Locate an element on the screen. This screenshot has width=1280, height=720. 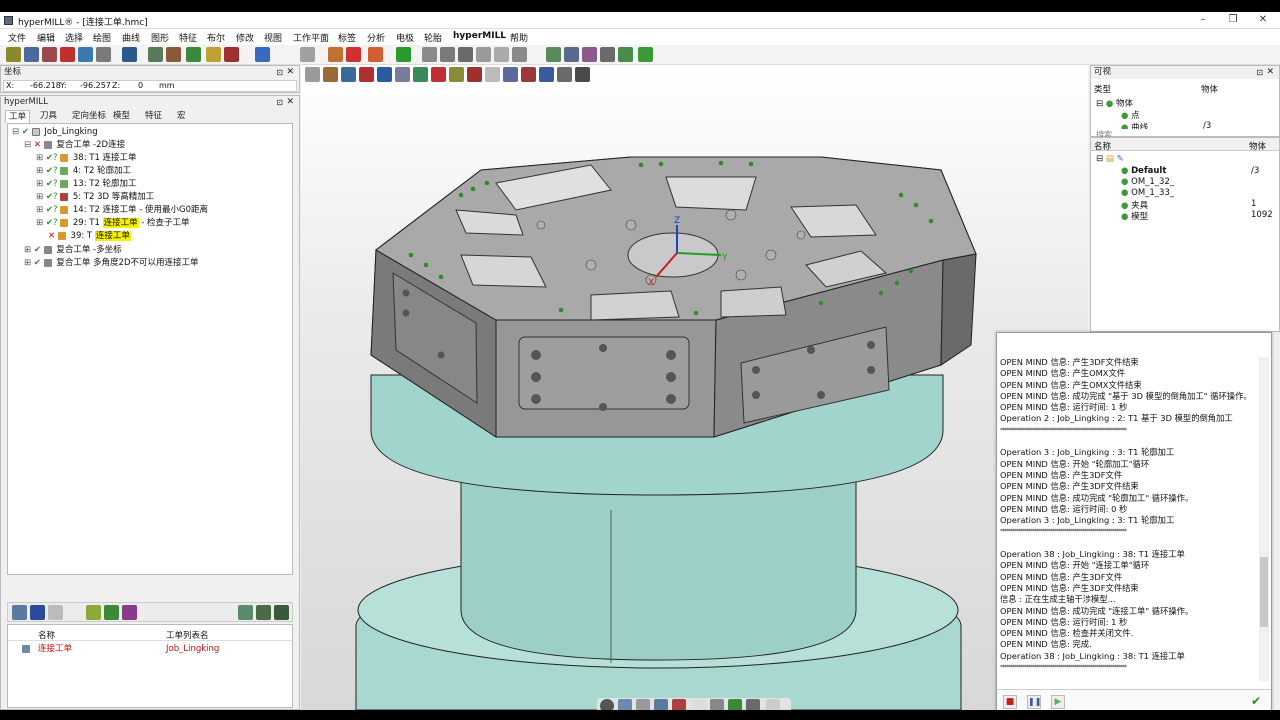
tab-jobs: 工单 is located at coordinates (18, 116).